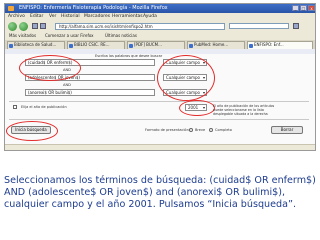 The height and width of the screenshot is (240, 320). What do you see at coordinates (287, 130) in the screenshot?
I see `clear-button: Borrar` at bounding box center [287, 130].